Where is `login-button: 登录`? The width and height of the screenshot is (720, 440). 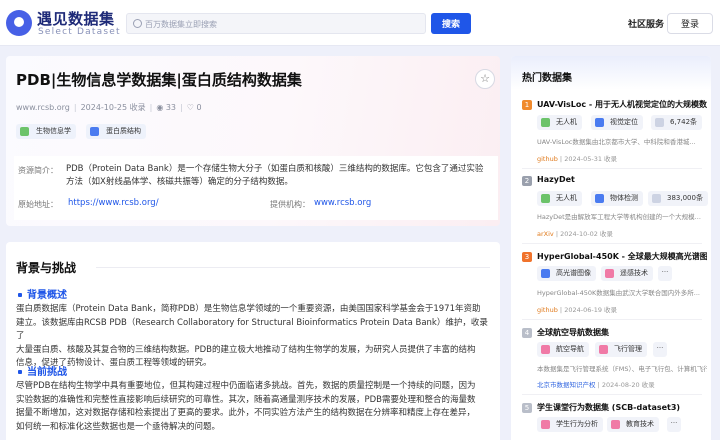 login-button: 登录 is located at coordinates (690, 23).